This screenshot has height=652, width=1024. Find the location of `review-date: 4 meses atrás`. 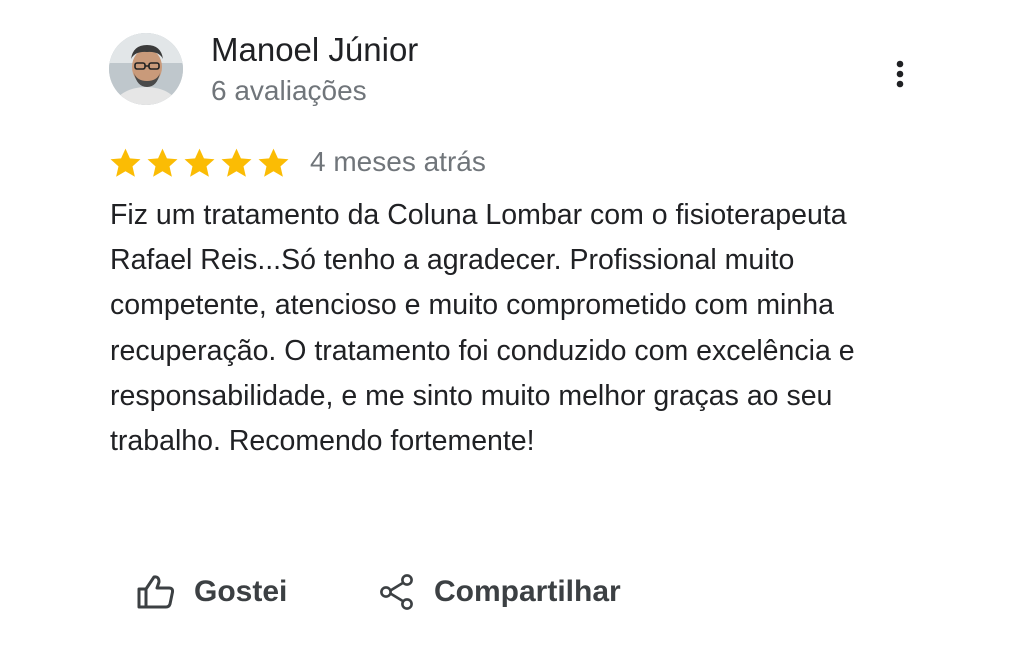

review-date: 4 meses atrás is located at coordinates (398, 161).